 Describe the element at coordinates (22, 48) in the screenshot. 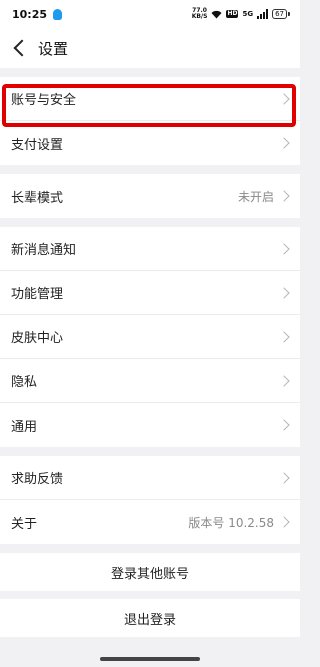

I see `back-arrow-icon` at that location.